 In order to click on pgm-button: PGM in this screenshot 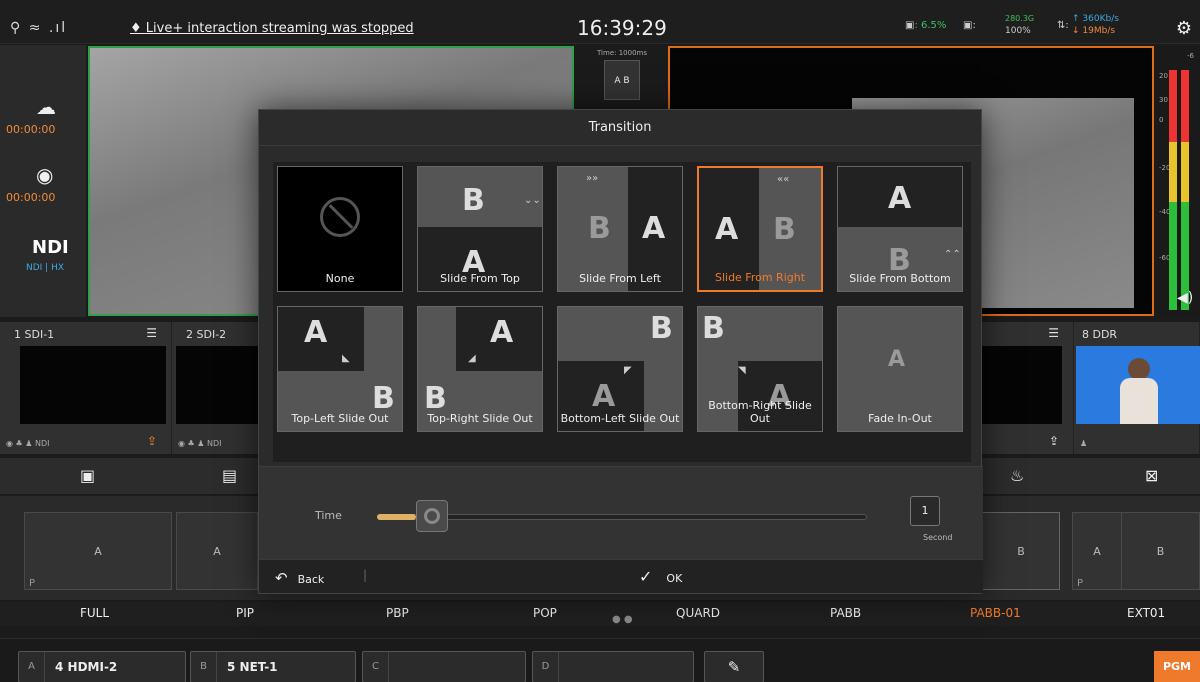, I will do `click(1177, 666)`.